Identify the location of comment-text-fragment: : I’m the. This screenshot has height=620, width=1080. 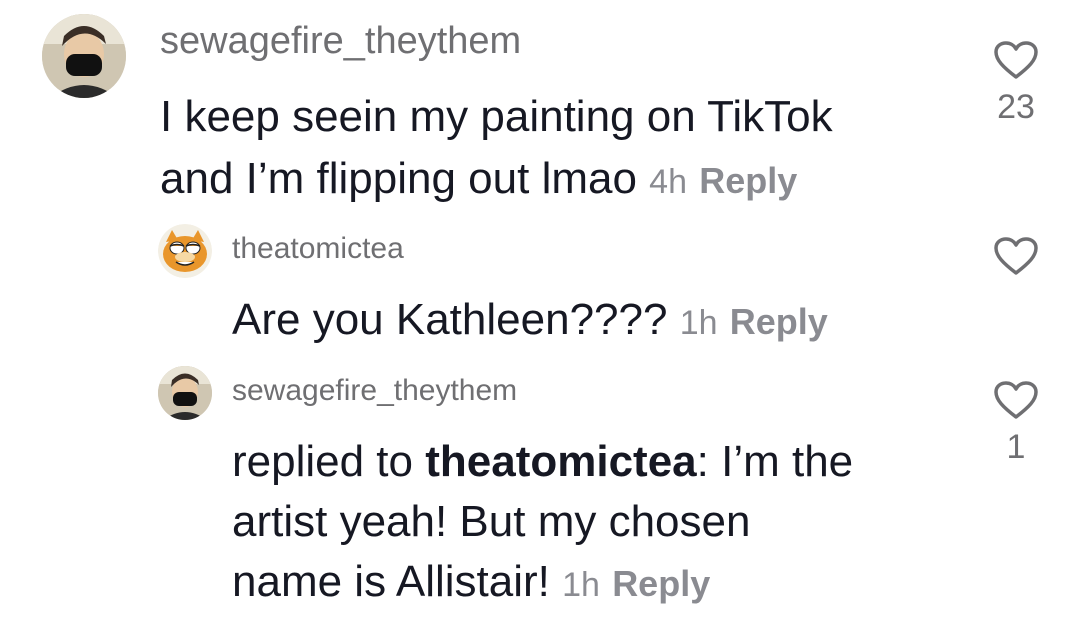
(775, 461).